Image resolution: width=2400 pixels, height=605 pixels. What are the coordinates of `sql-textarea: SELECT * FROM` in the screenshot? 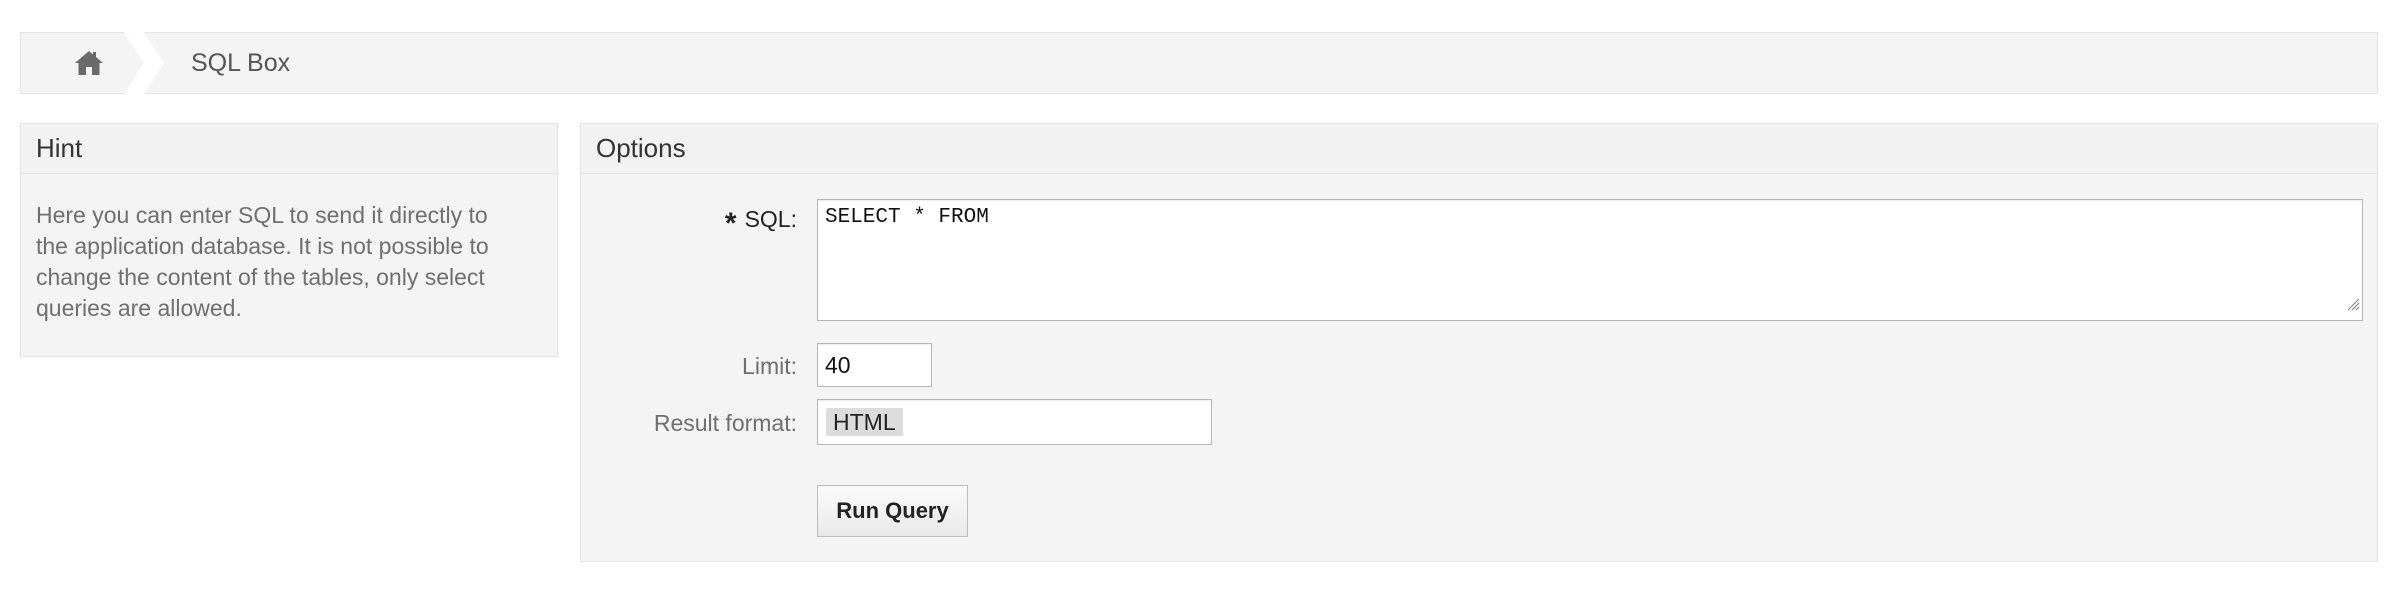 It's located at (1590, 260).